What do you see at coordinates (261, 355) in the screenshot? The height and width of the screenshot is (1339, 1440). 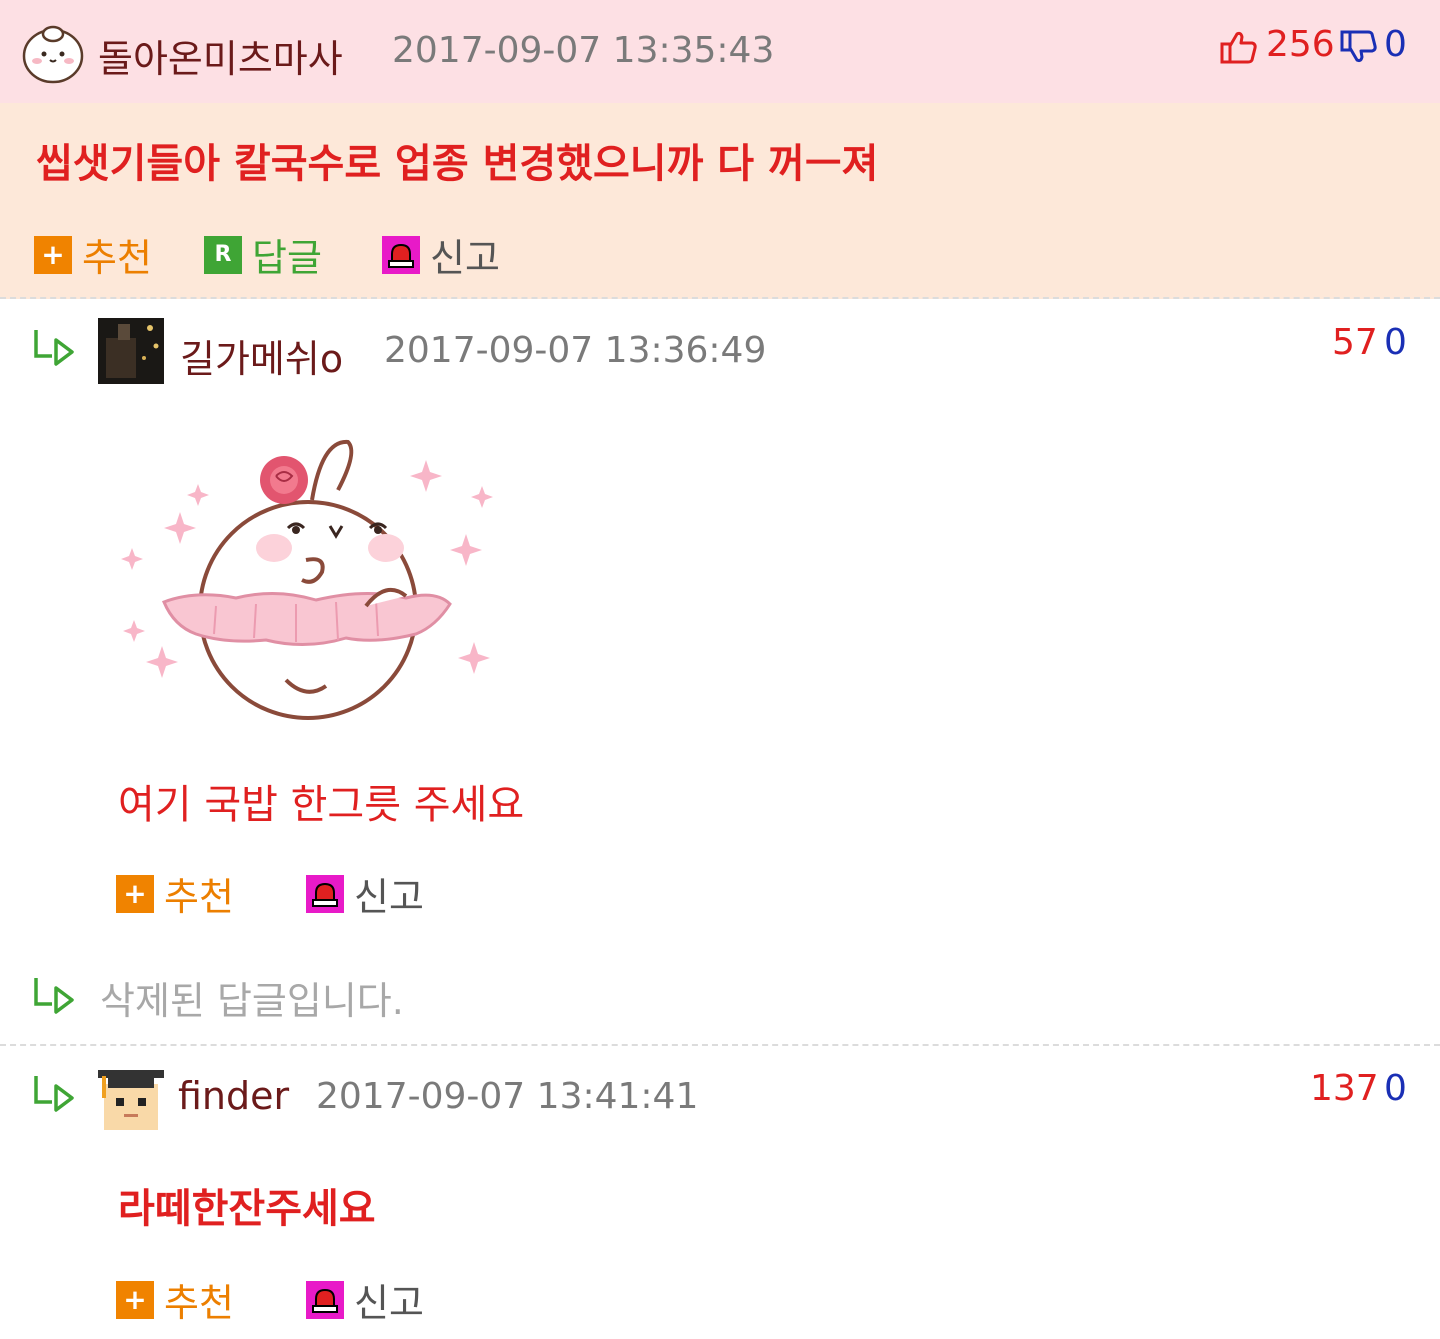 I see `comment-author: 길가메쉬o` at bounding box center [261, 355].